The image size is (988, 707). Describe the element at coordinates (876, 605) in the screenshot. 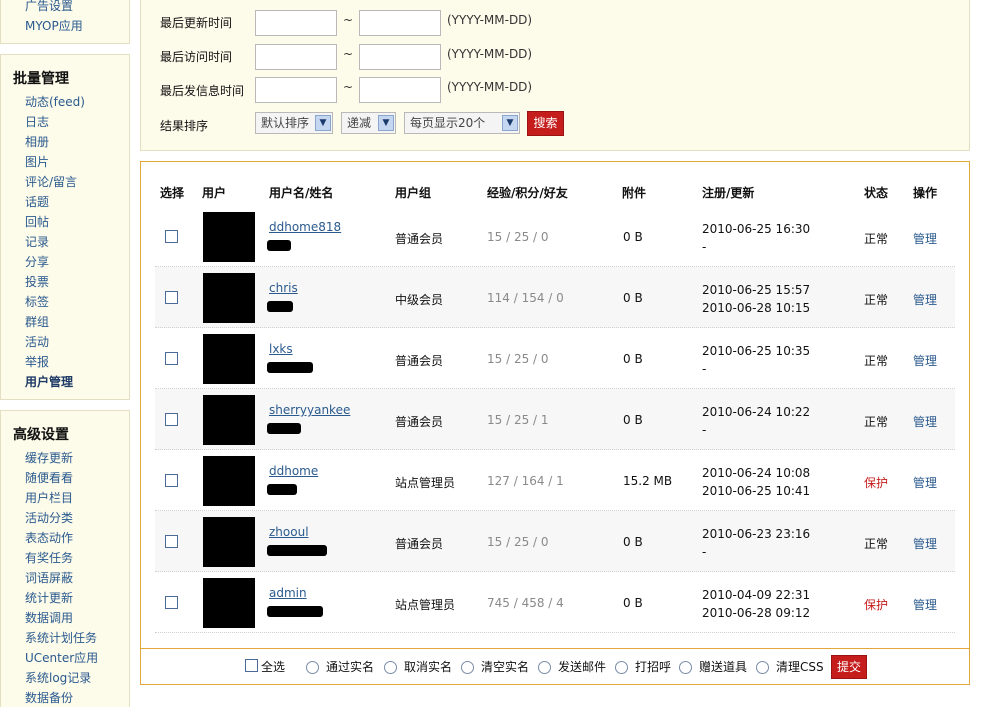

I see `status-badge: 保护` at that location.